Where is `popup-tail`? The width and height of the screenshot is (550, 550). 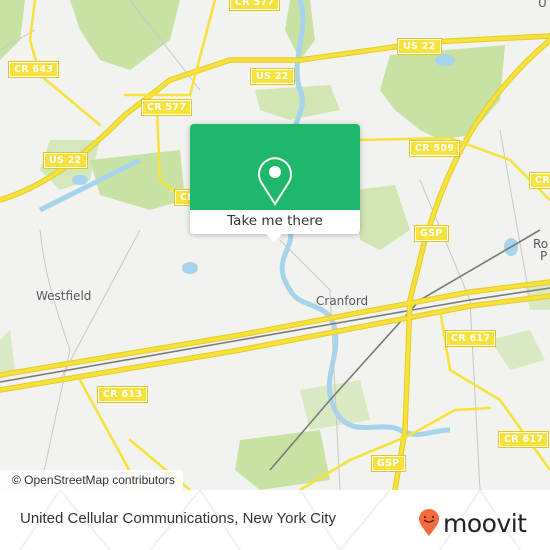
popup-tail is located at coordinates (274, 238).